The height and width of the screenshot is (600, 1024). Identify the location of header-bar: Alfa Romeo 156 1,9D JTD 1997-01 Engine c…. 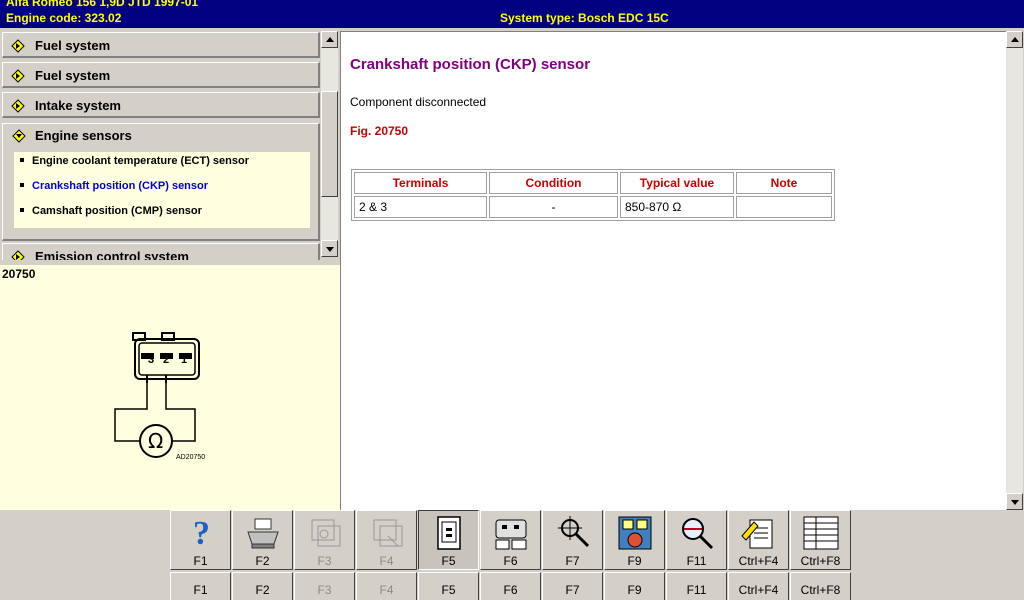
(512, 14).